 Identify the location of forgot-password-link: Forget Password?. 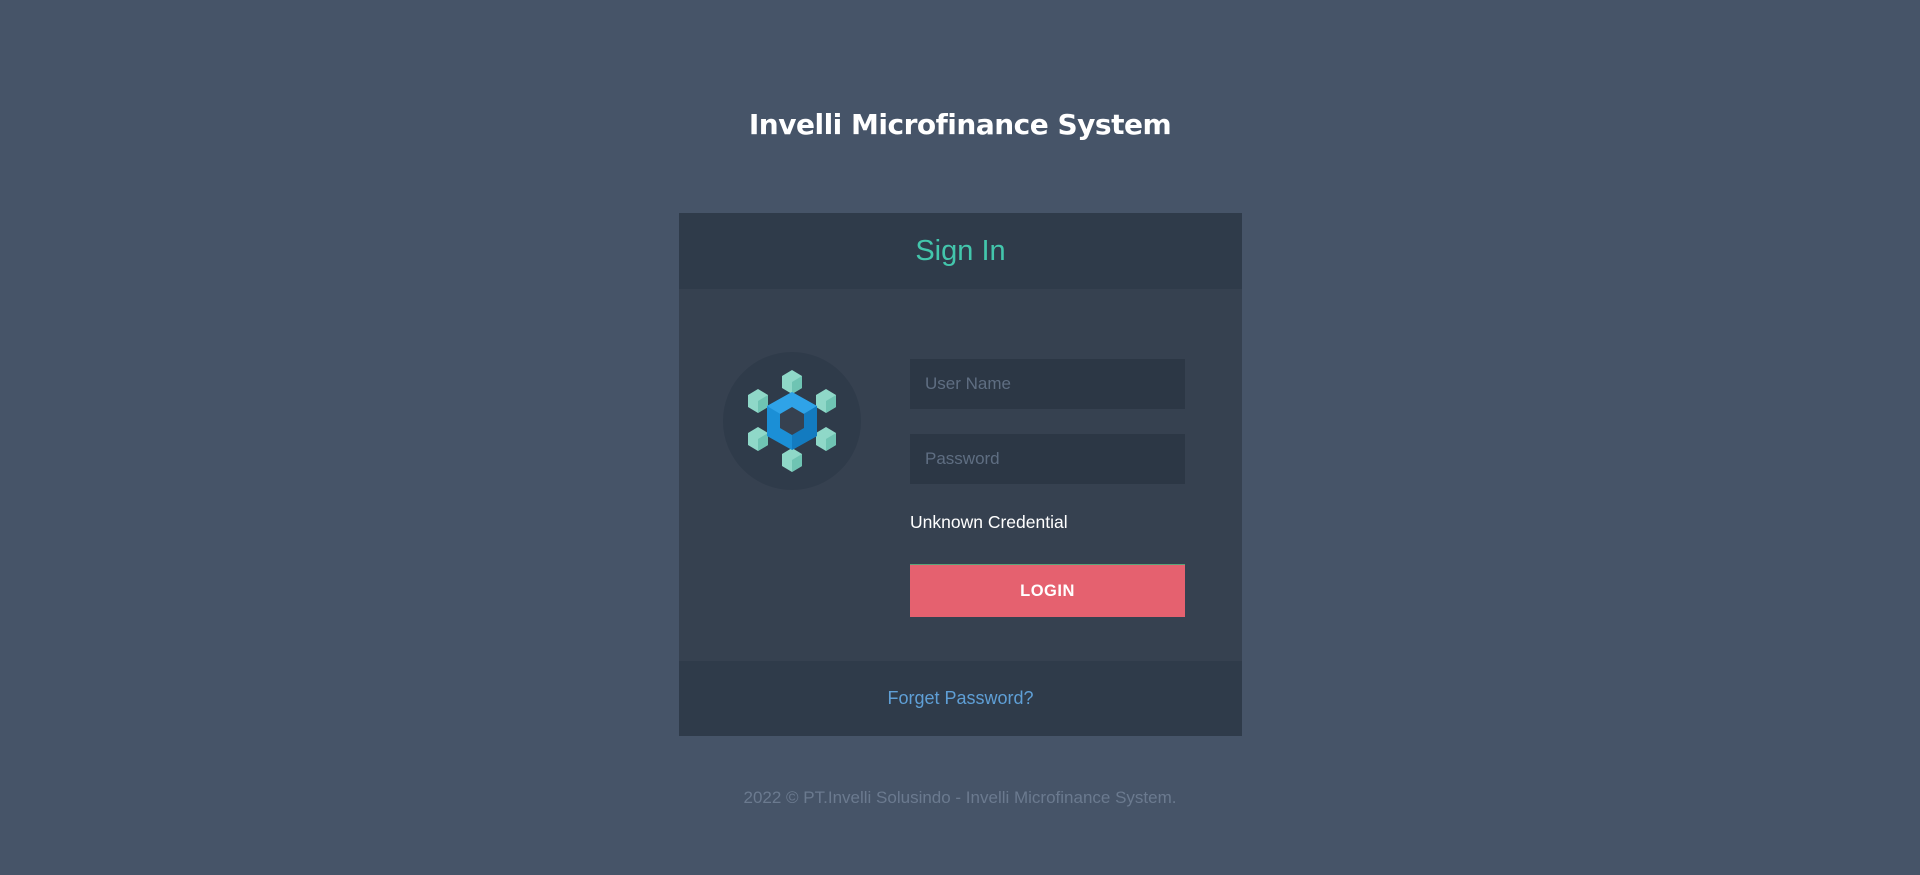
(960, 698).